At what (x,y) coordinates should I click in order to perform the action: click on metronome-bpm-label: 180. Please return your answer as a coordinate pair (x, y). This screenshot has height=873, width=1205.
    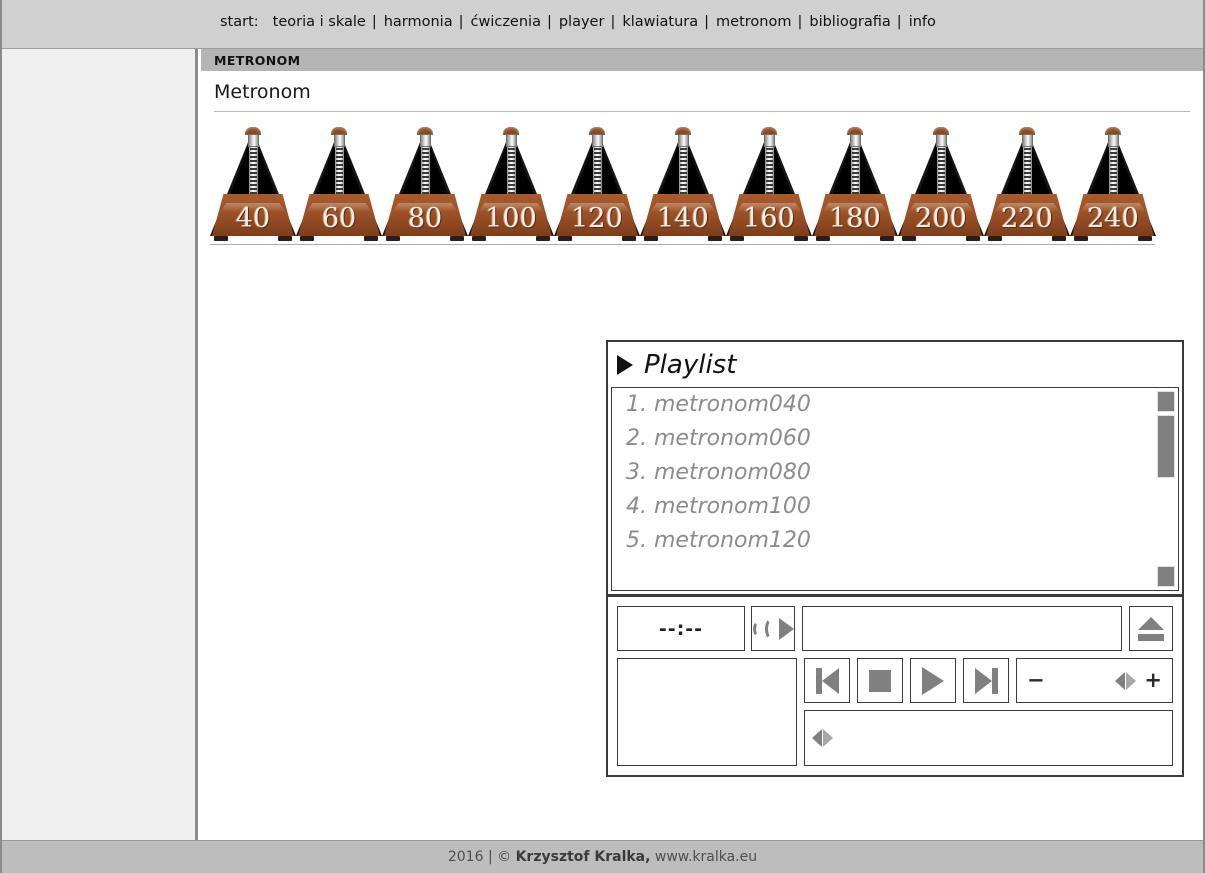
    Looking at the image, I should click on (855, 218).